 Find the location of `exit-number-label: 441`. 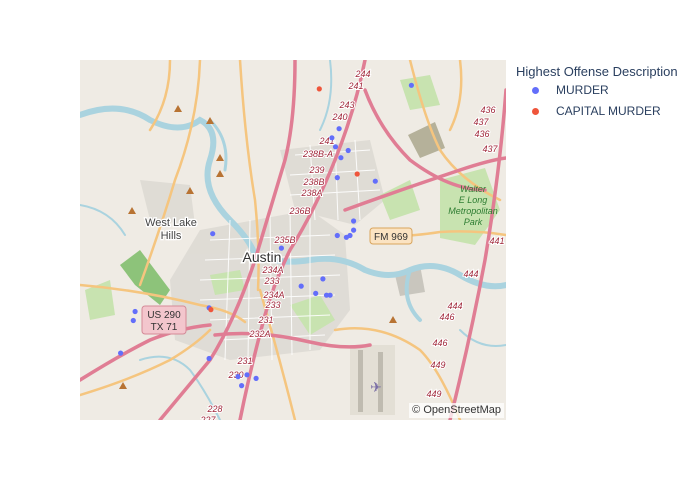

exit-number-label: 441 is located at coordinates (496, 241).